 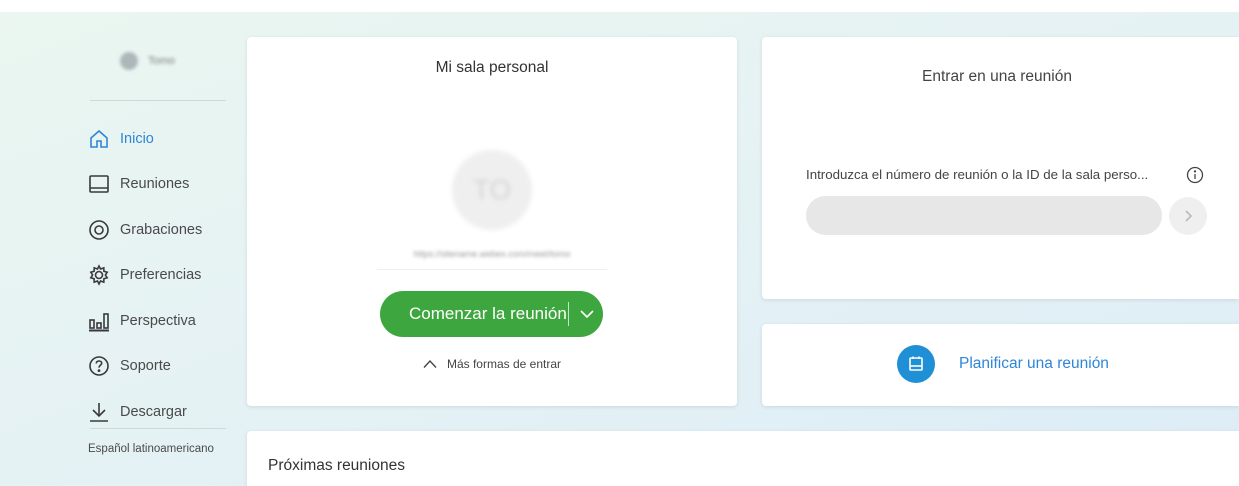 What do you see at coordinates (99, 230) in the screenshot?
I see `recording-icon` at bounding box center [99, 230].